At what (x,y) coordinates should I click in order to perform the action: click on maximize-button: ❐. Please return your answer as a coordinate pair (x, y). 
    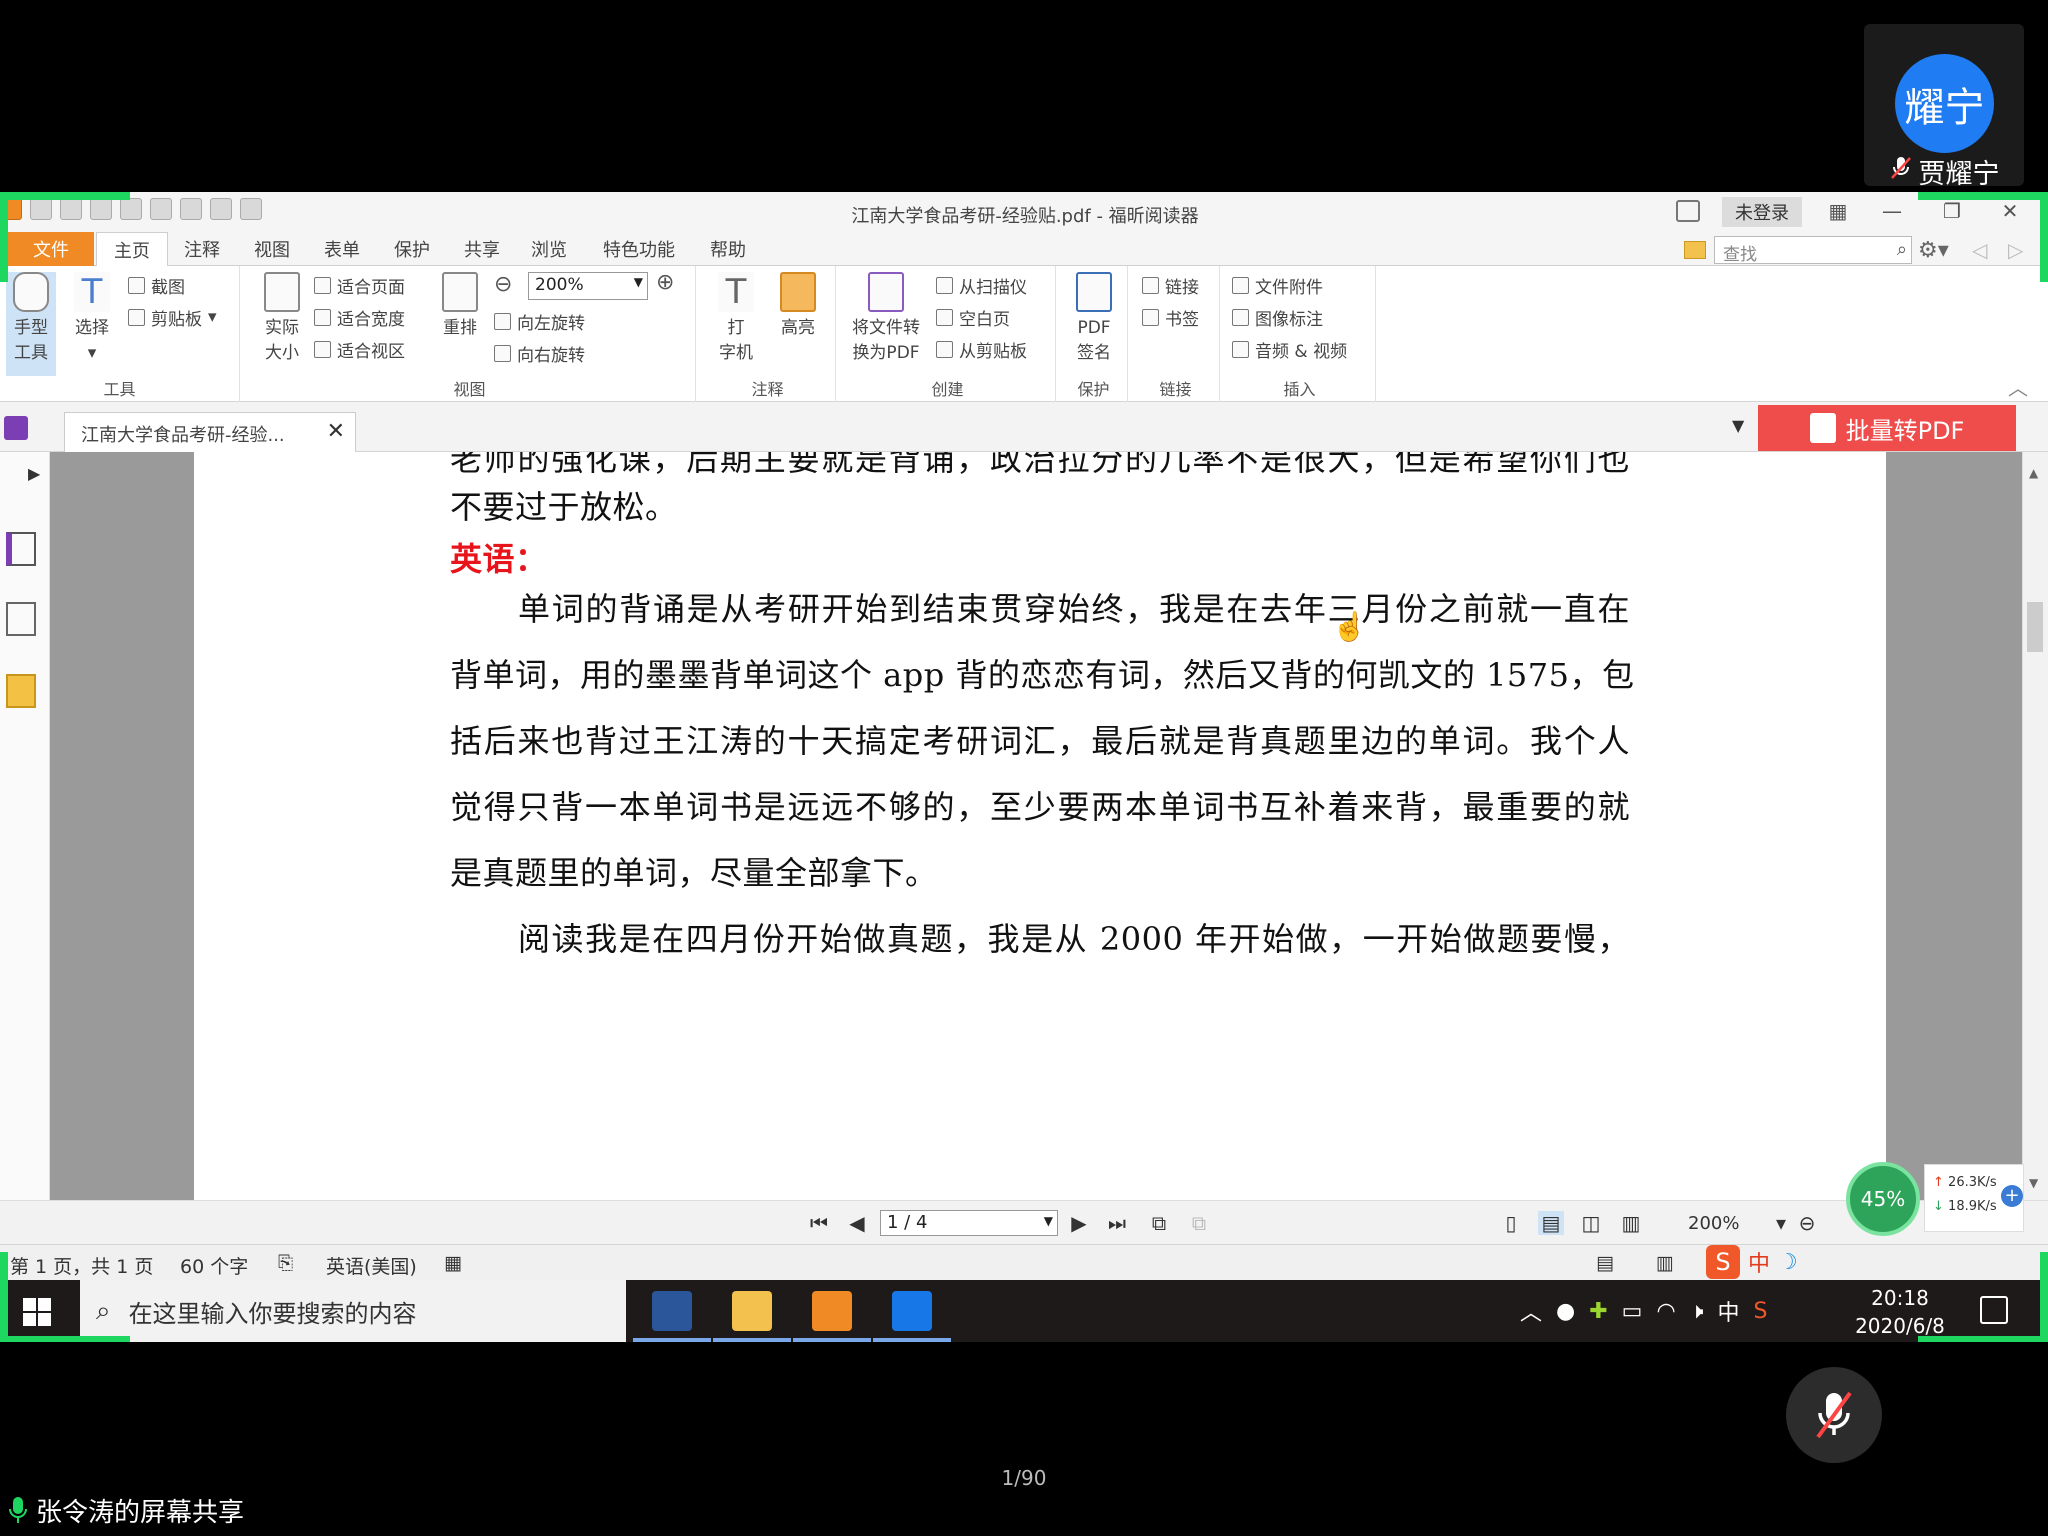
    Looking at the image, I should click on (1952, 211).